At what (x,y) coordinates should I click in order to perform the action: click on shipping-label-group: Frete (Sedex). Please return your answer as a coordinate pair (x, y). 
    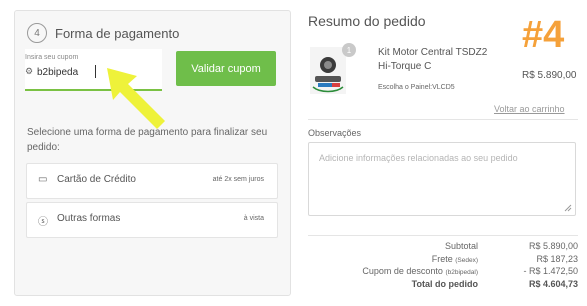
    Looking at the image, I should click on (455, 259).